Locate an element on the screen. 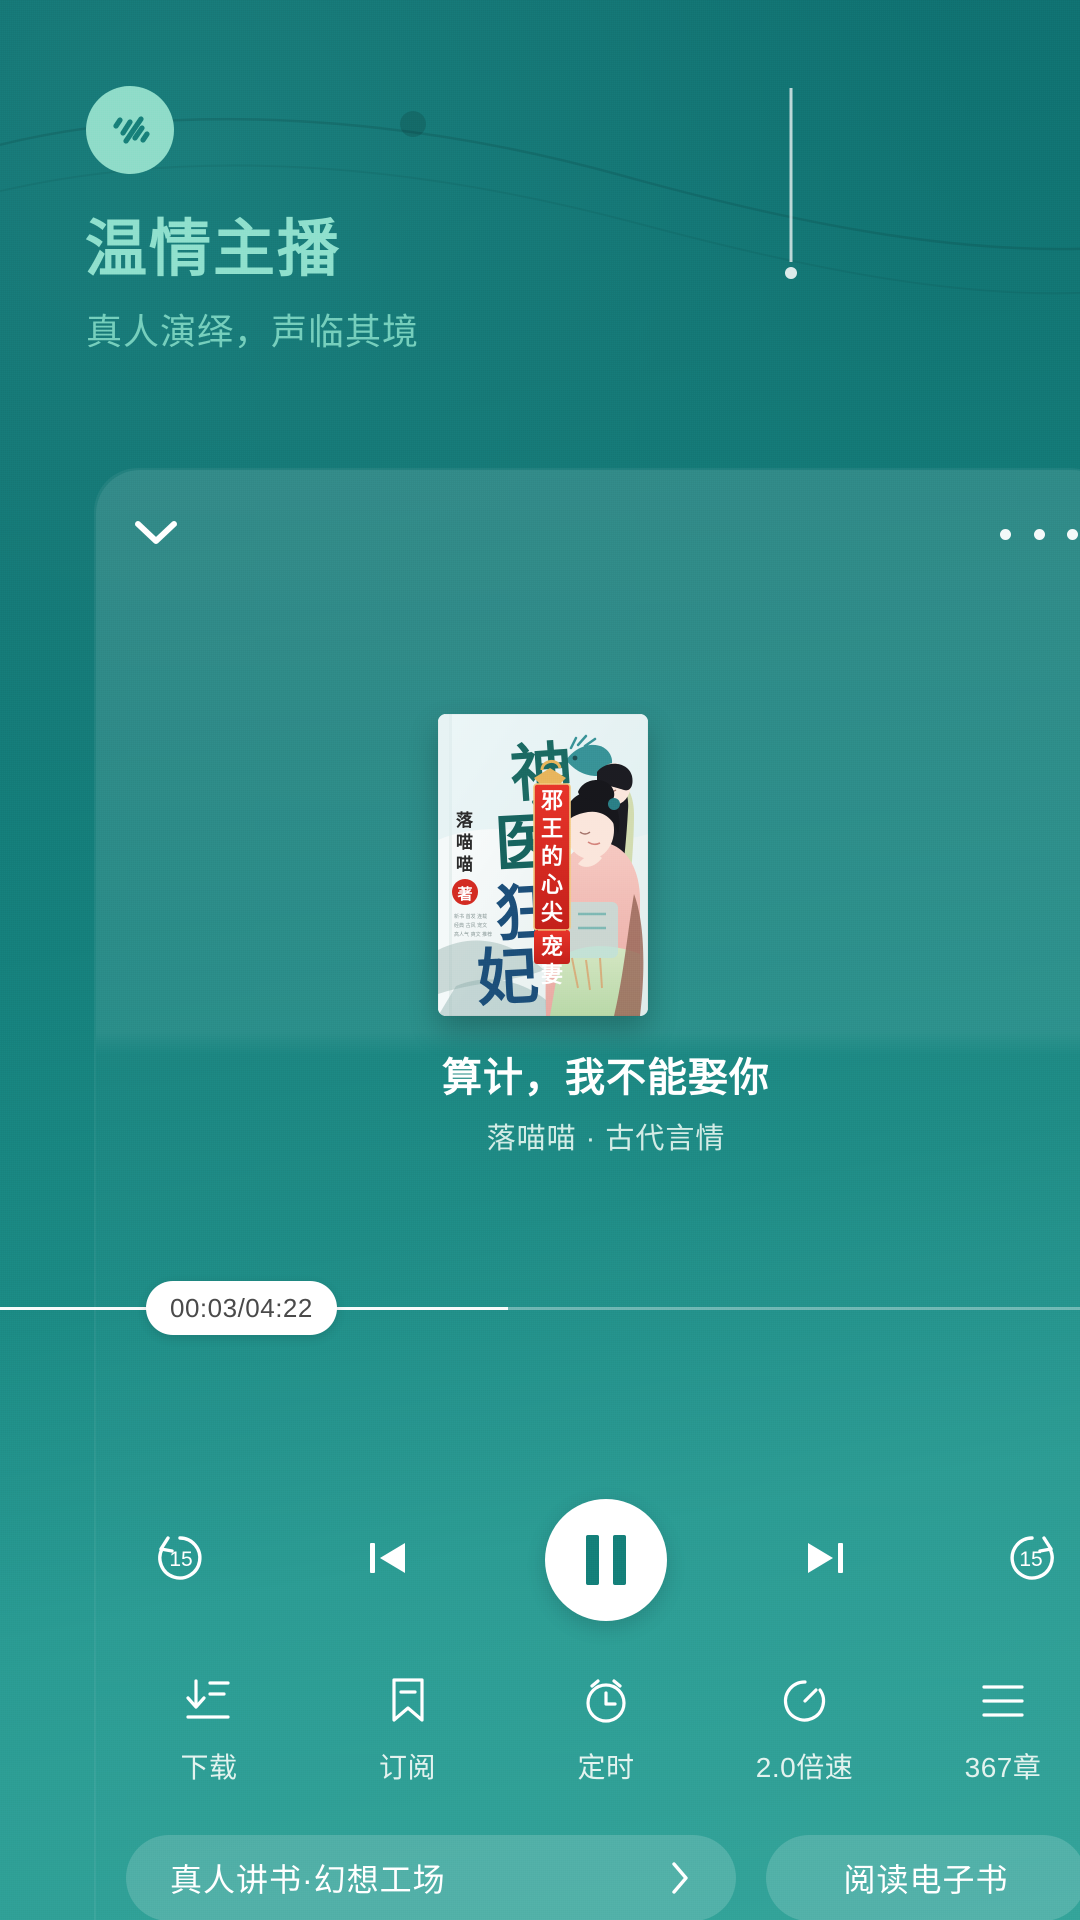  download-button: 下载 is located at coordinates (209, 1728).